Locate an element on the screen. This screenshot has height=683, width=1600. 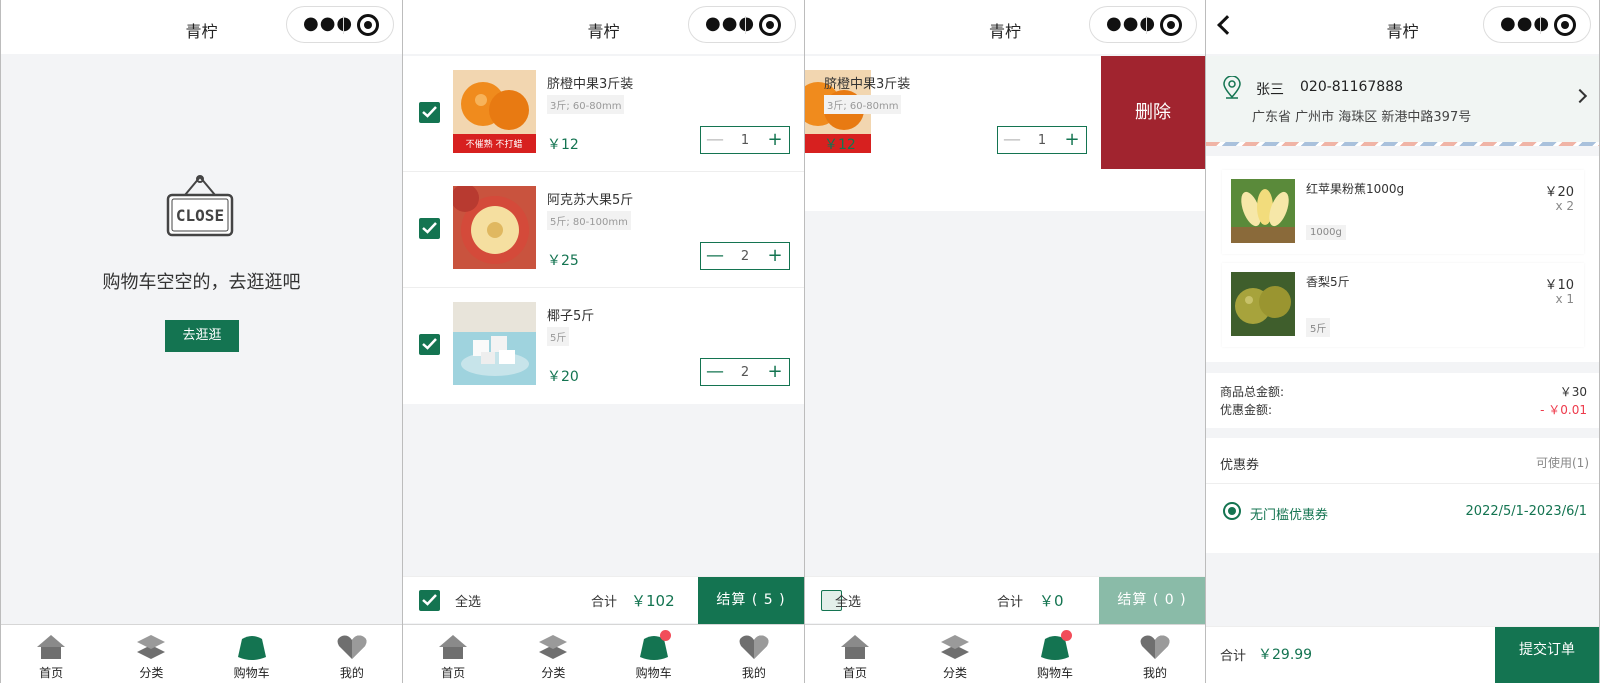
discount-value: - ￥0.01 is located at coordinates (1563, 410).